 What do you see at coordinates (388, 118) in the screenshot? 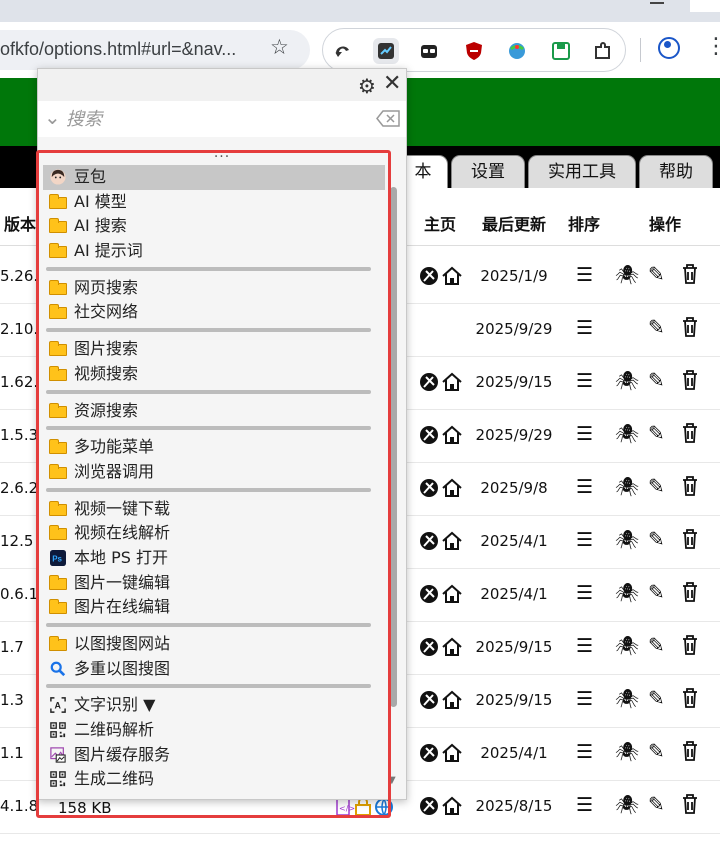
I see `clear-input-icon` at bounding box center [388, 118].